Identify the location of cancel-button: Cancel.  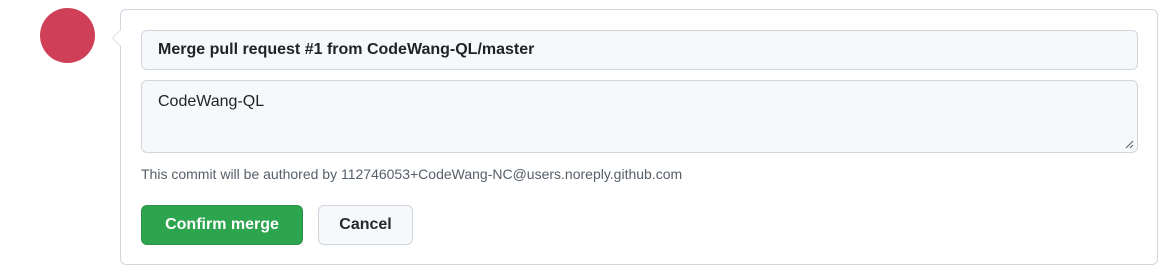
(365, 225).